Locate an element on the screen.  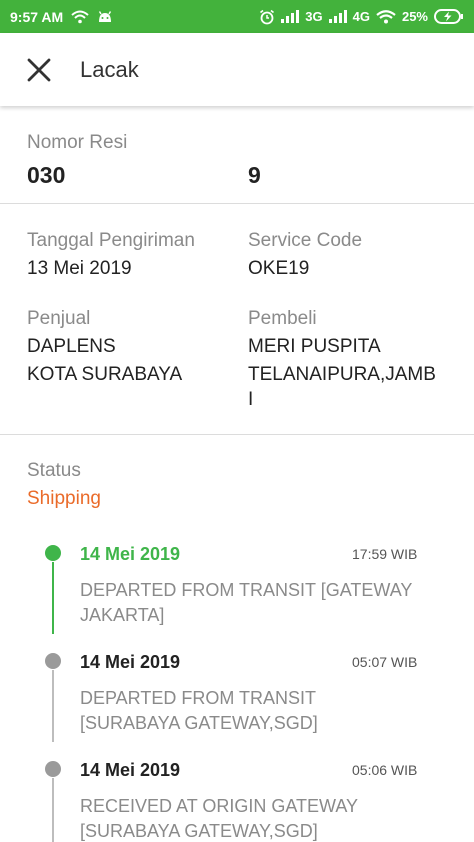
network-type-2: 4G is located at coordinates (361, 16).